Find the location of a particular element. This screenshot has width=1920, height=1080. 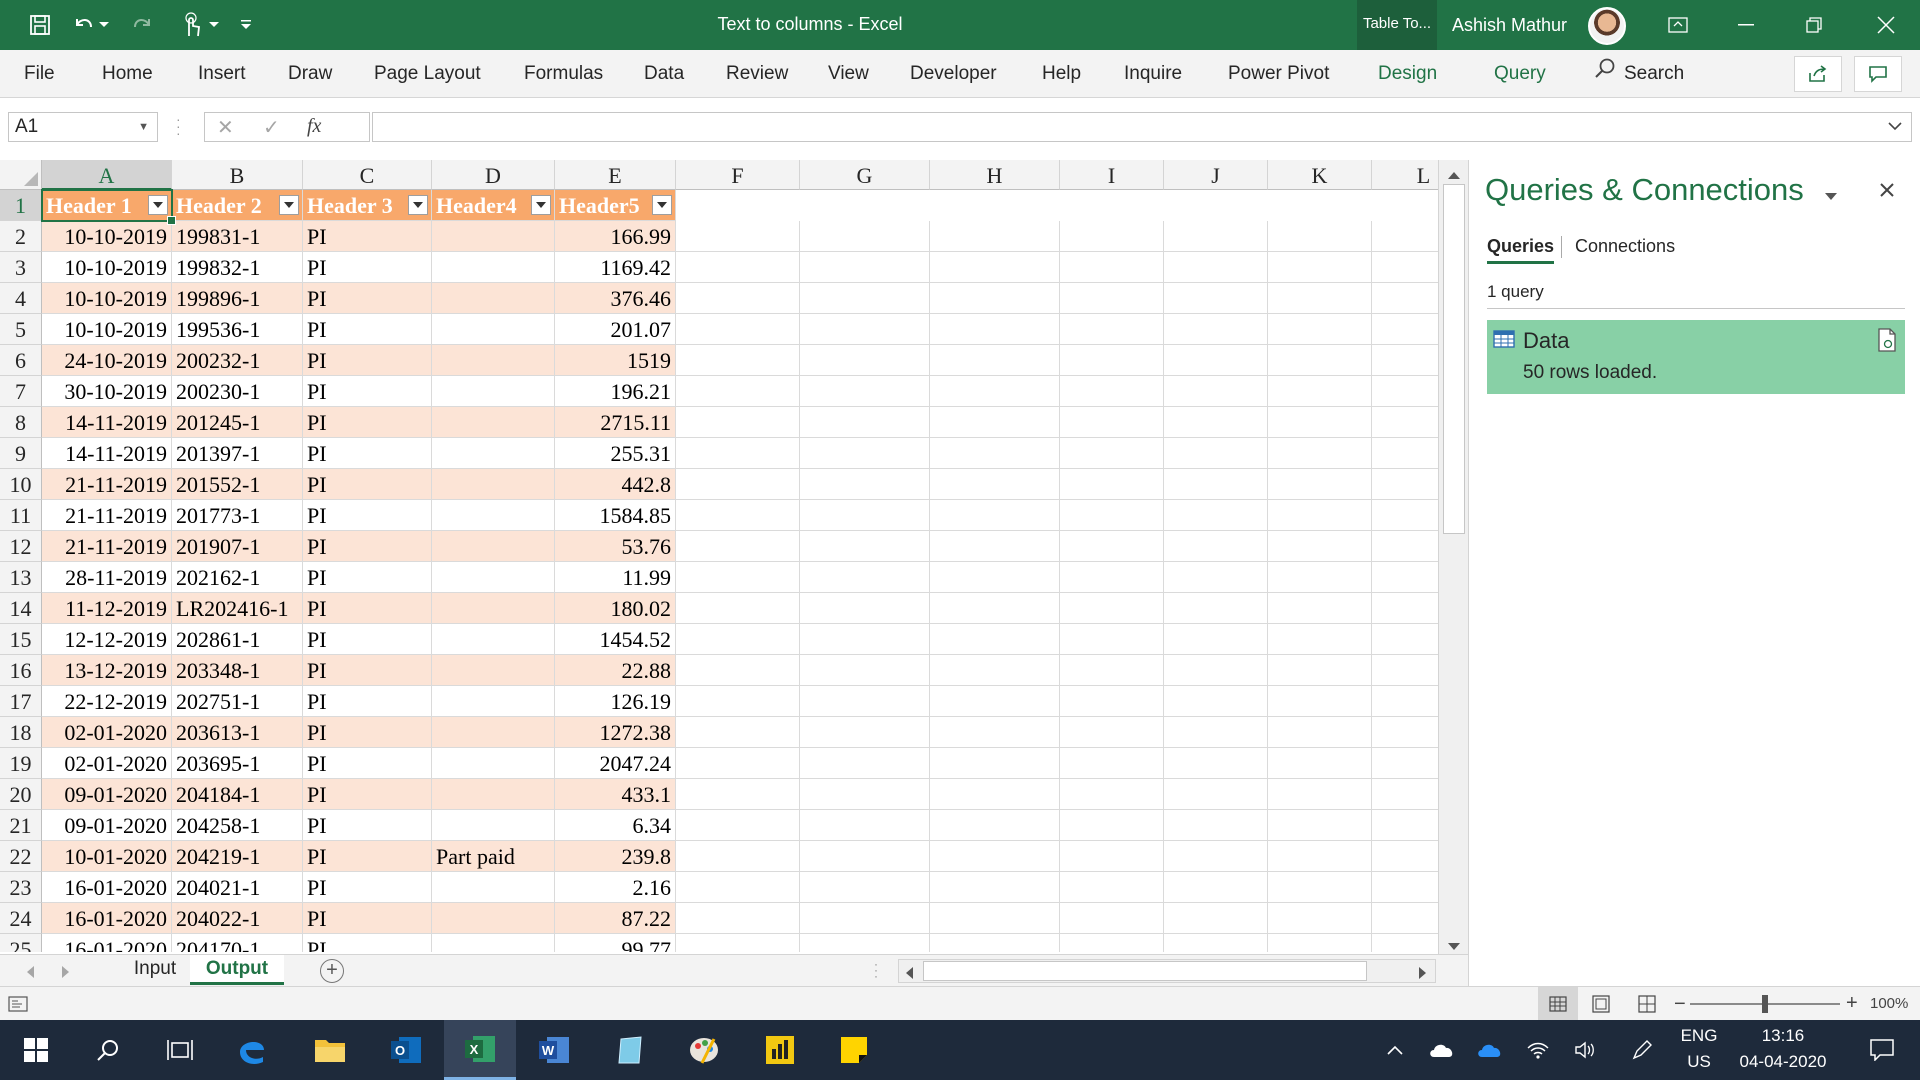

name-box: A1 ▼ is located at coordinates (83, 127).